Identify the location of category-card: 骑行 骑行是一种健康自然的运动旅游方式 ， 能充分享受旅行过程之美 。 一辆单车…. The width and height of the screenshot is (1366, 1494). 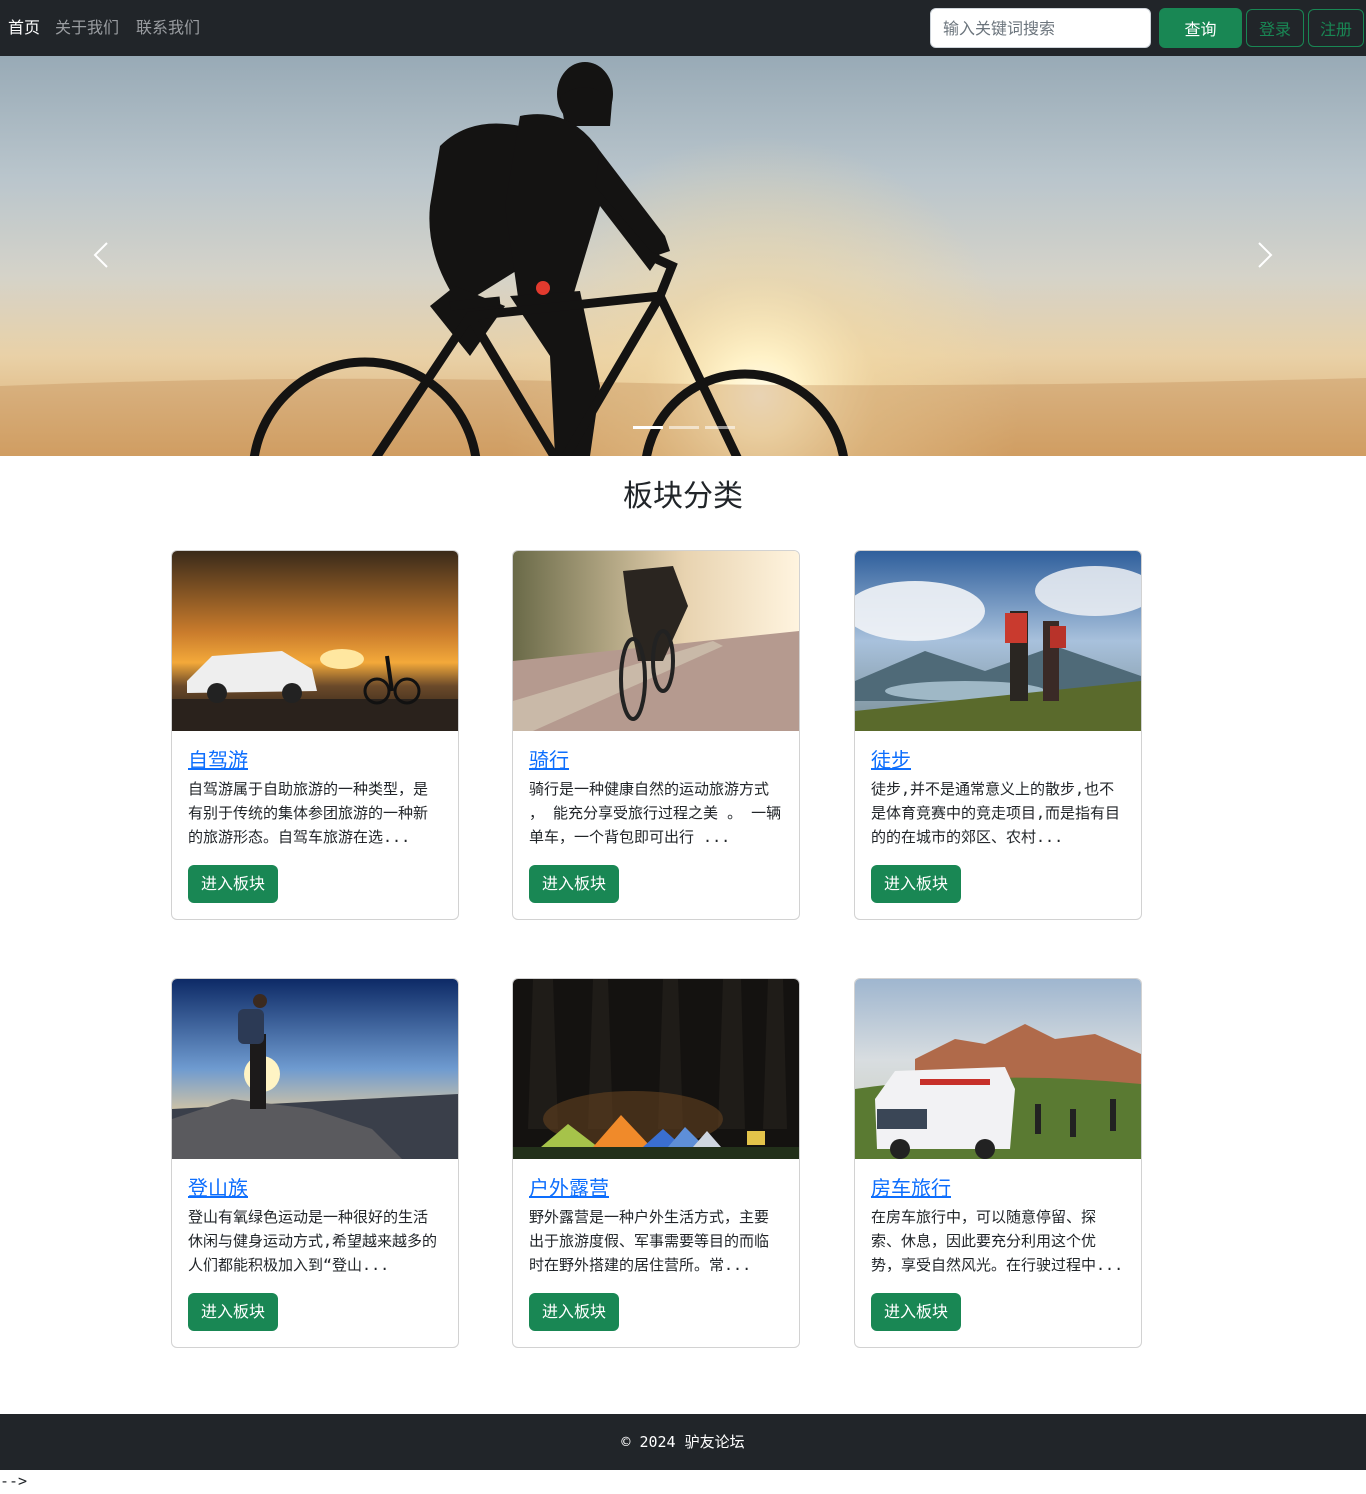
(656, 735).